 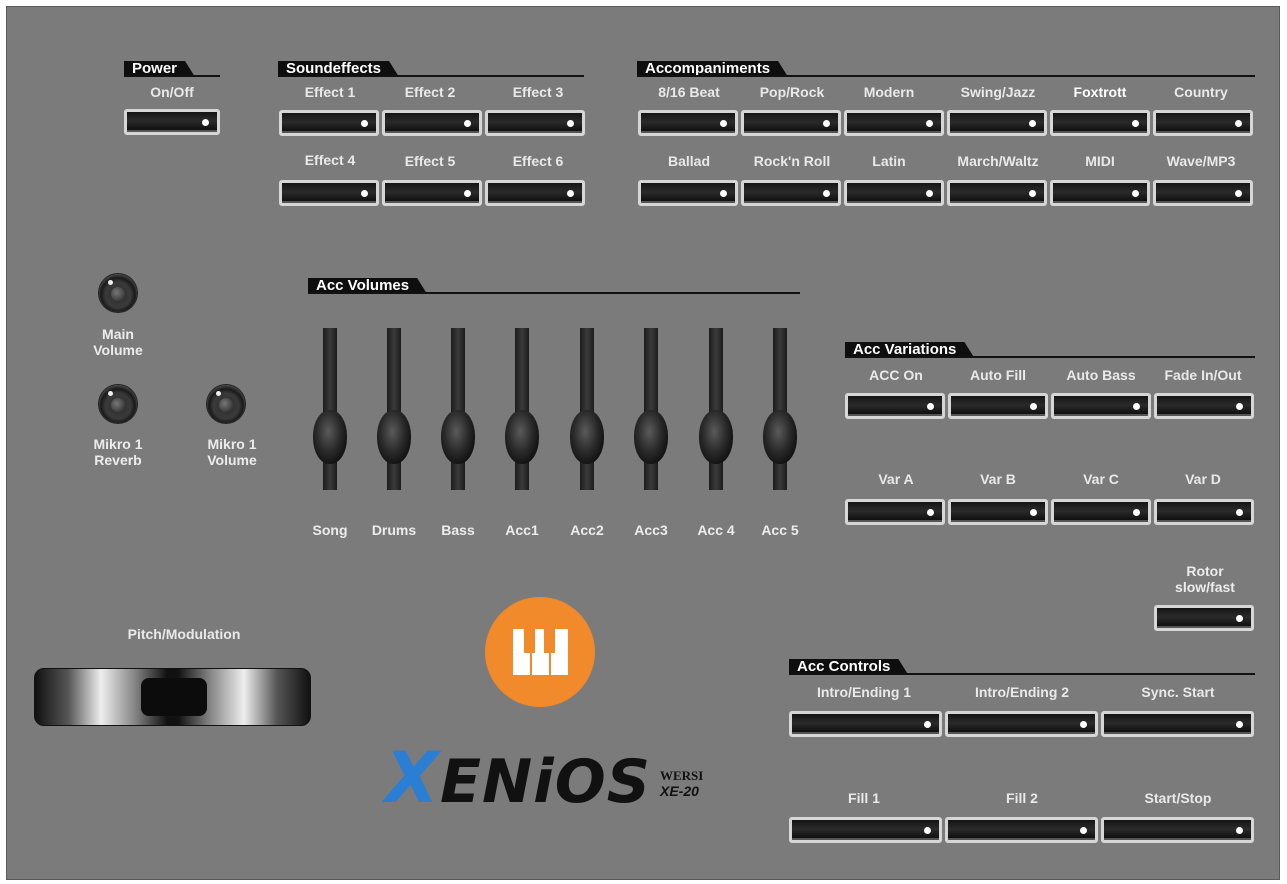 I want to click on var-b-button, so click(x=998, y=512).